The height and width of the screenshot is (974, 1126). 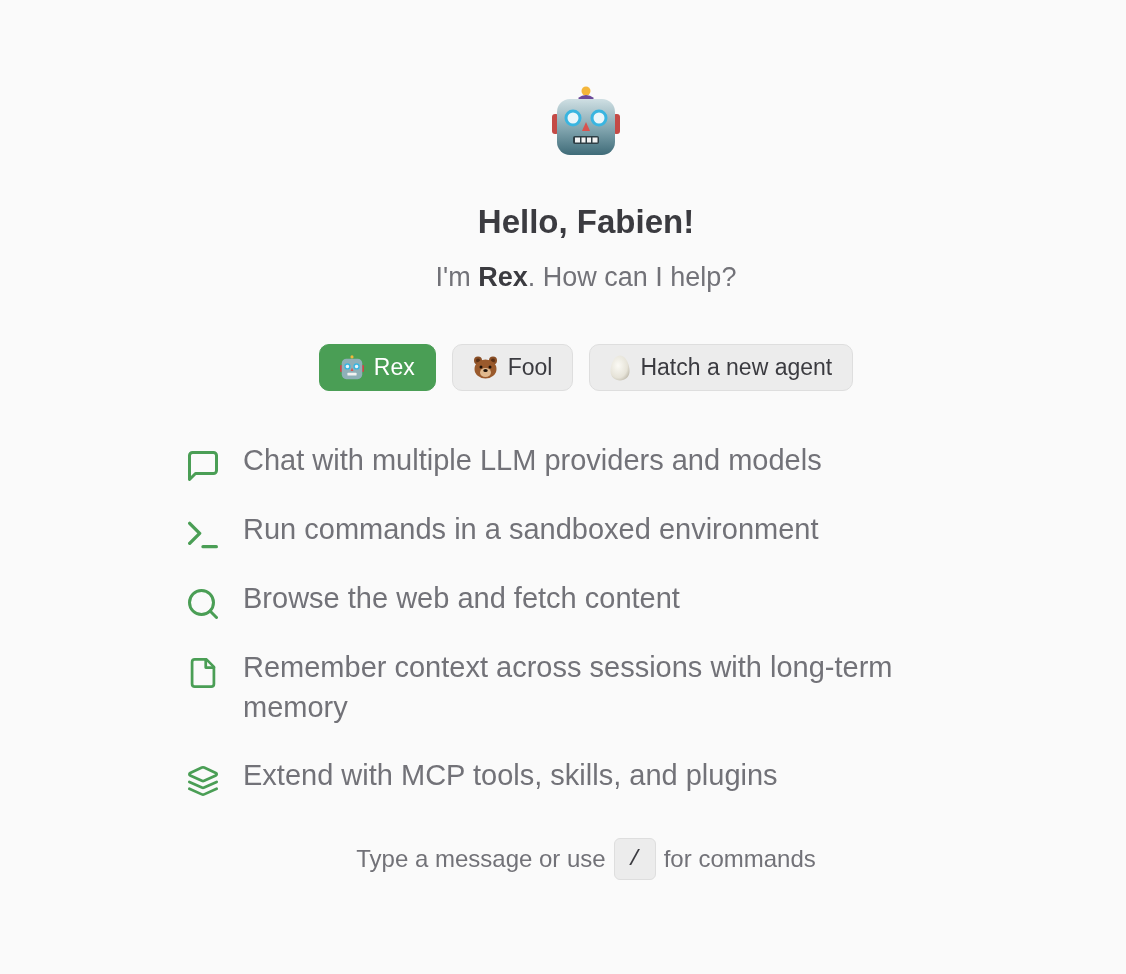 What do you see at coordinates (510, 775) in the screenshot?
I see `feature-text: Extend with MCP tools, skills, and plugins` at bounding box center [510, 775].